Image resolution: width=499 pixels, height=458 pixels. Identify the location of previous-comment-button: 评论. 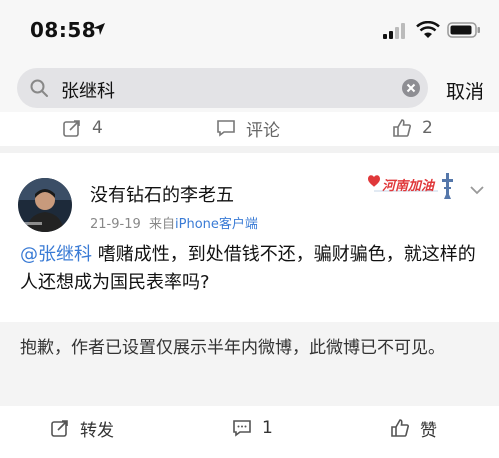
(248, 128).